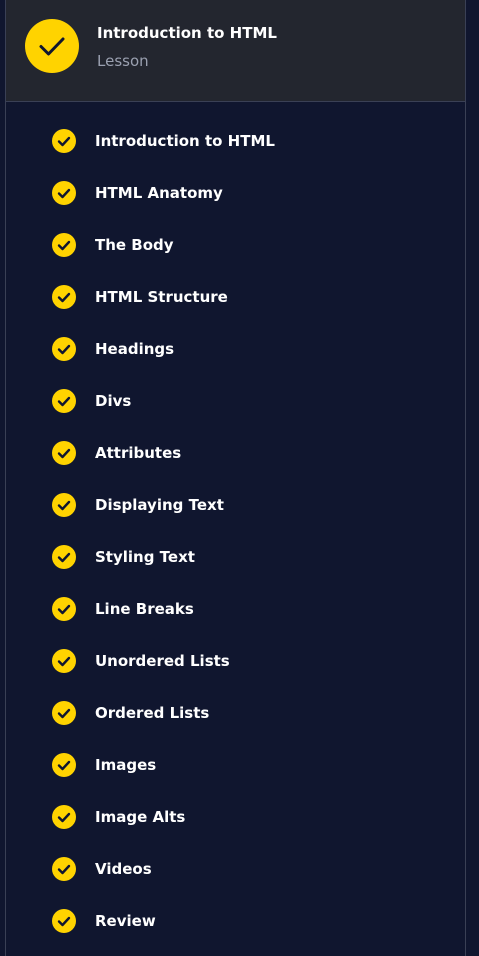 The height and width of the screenshot is (956, 479). Describe the element at coordinates (235, 752) in the screenshot. I see `exercise-list-item: Images` at that location.